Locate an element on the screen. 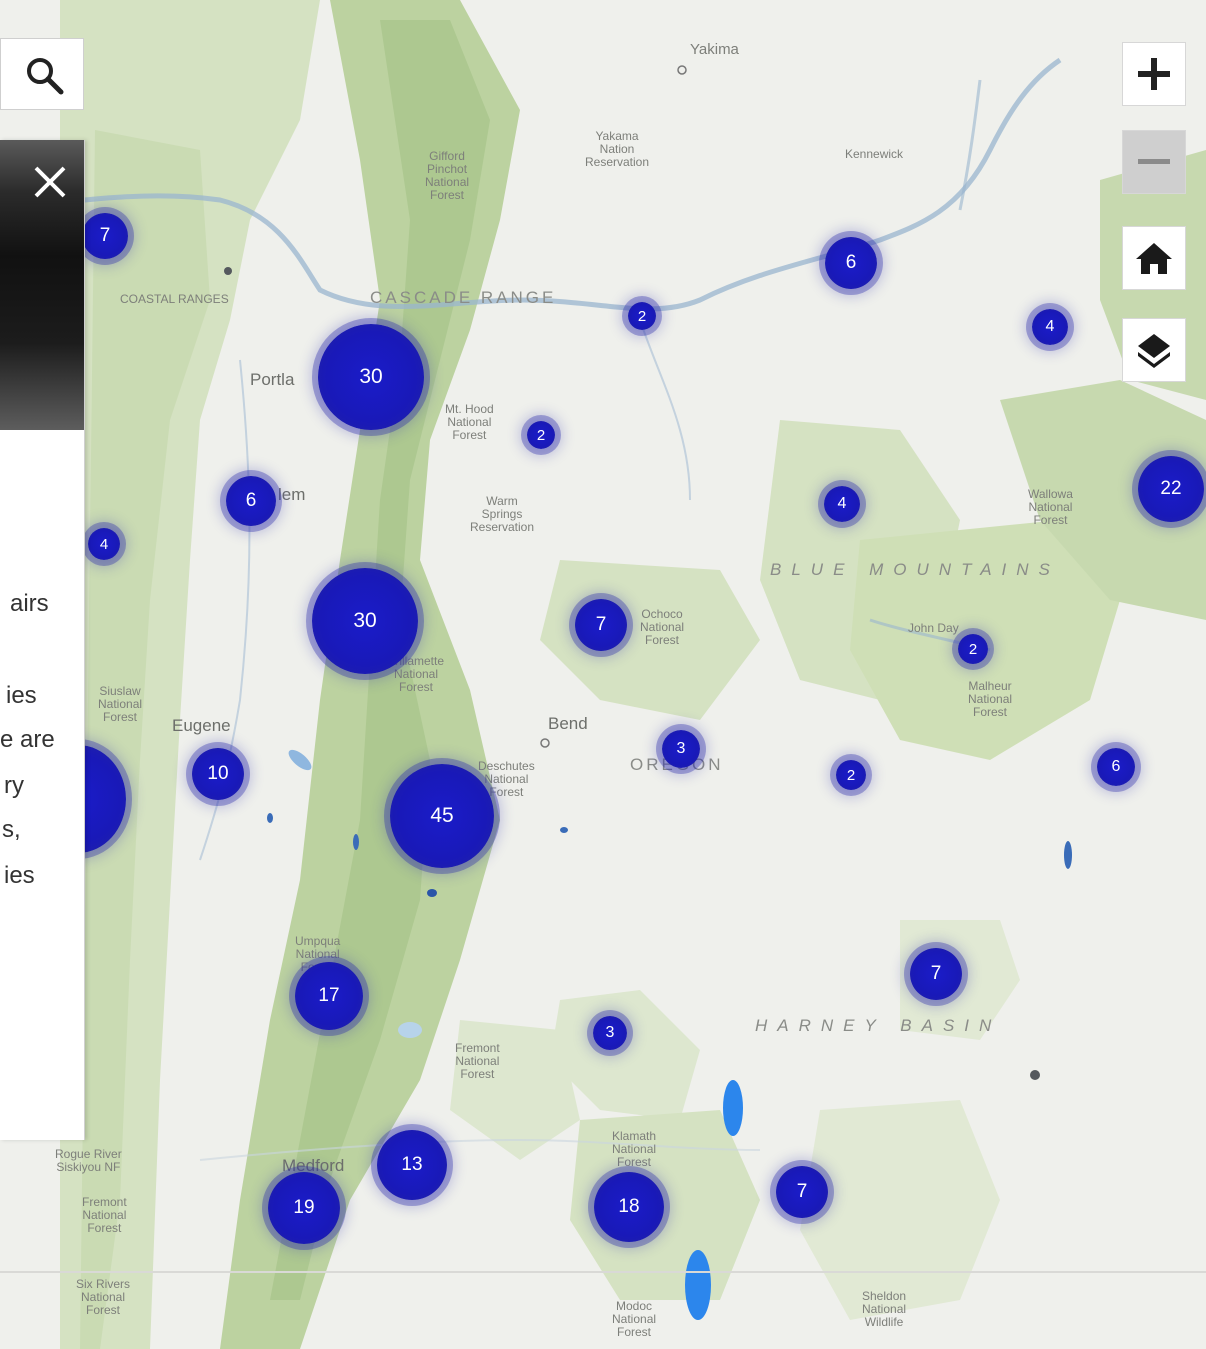  label-yakima: Yakima is located at coordinates (714, 49).